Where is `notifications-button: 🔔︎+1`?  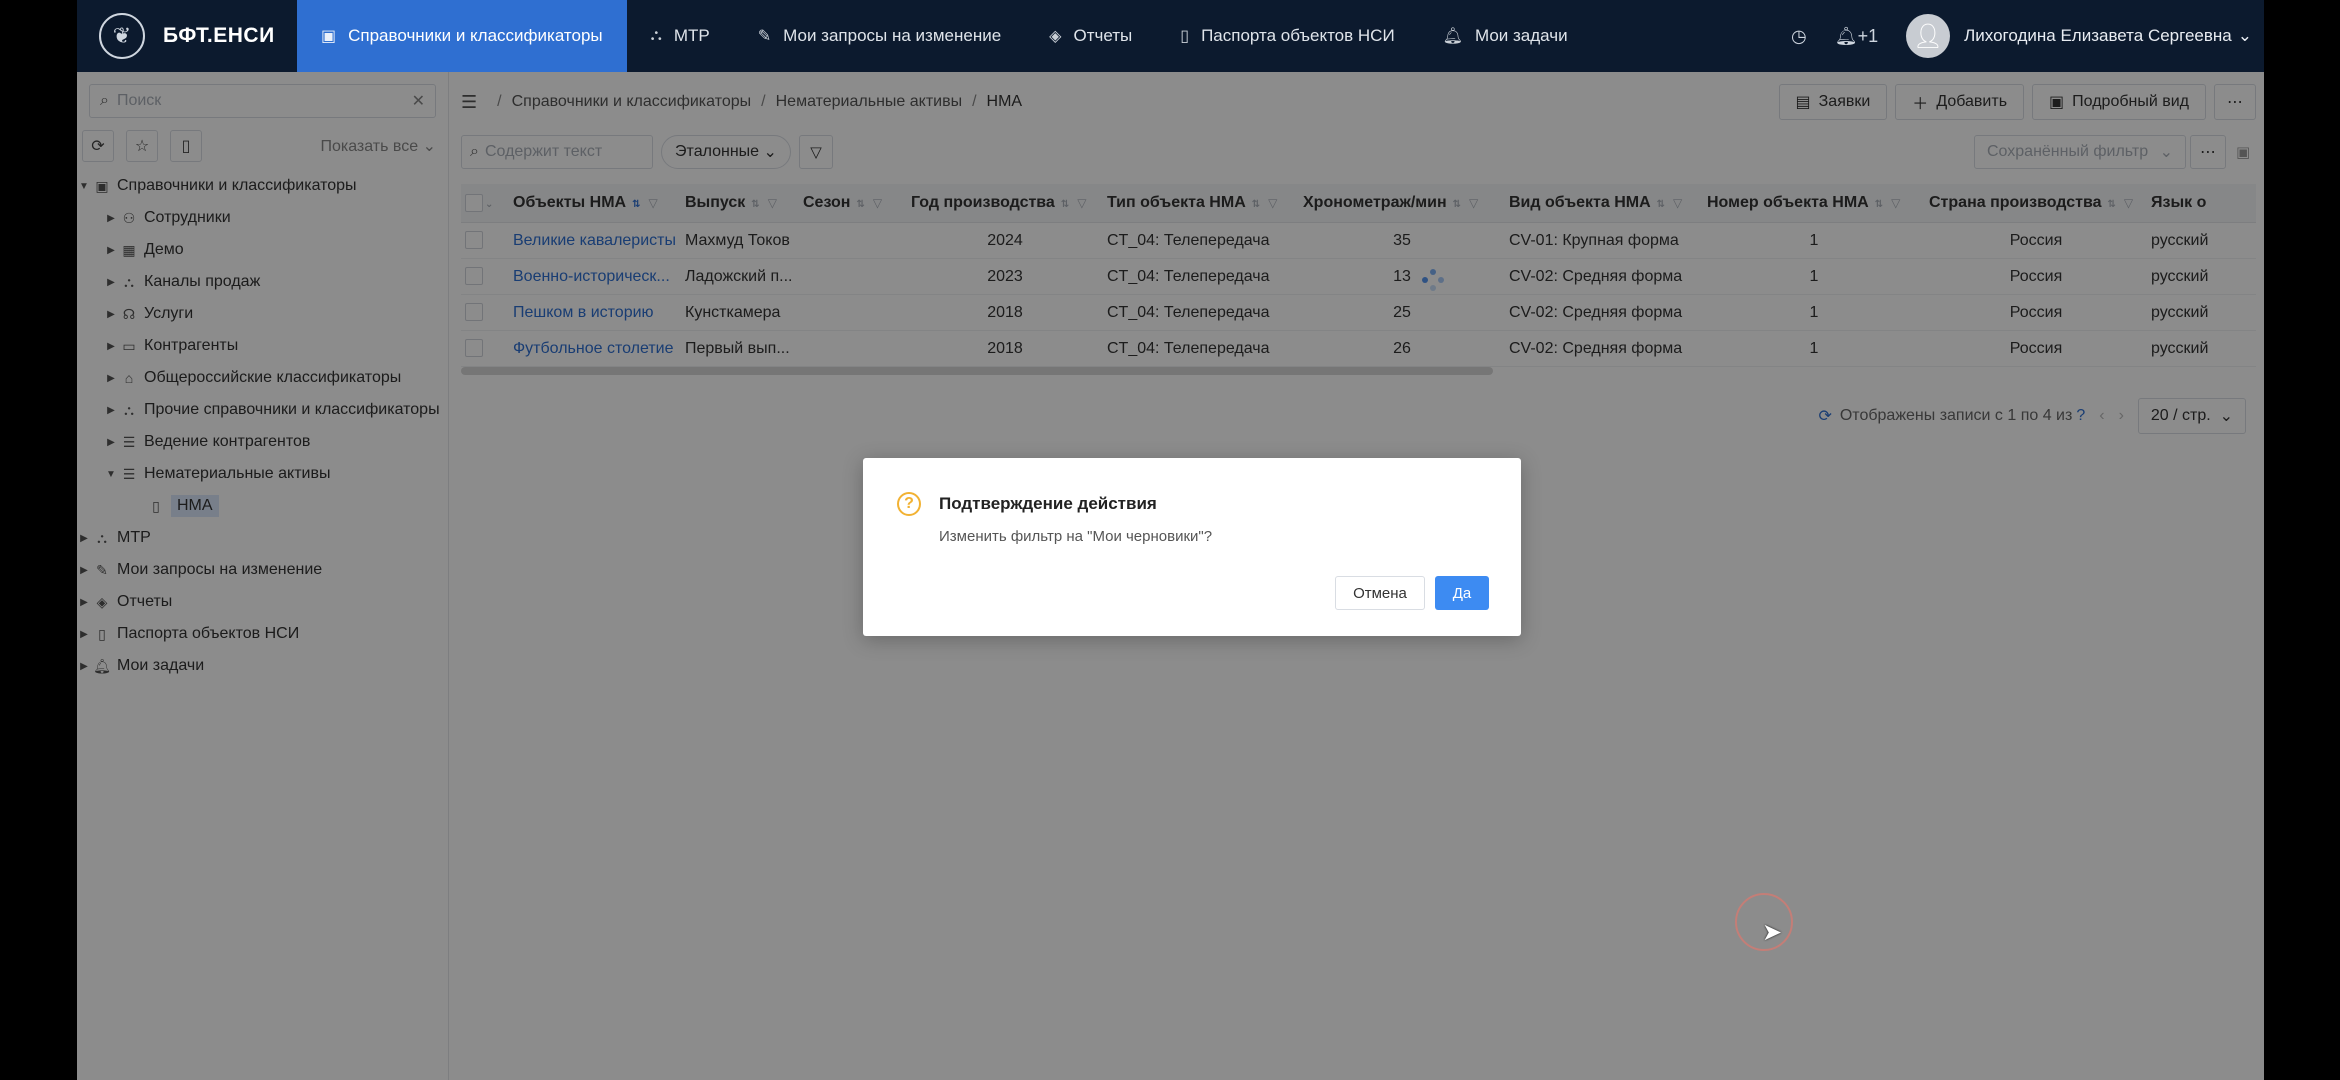
notifications-button: 🔔︎+1 is located at coordinates (1856, 36).